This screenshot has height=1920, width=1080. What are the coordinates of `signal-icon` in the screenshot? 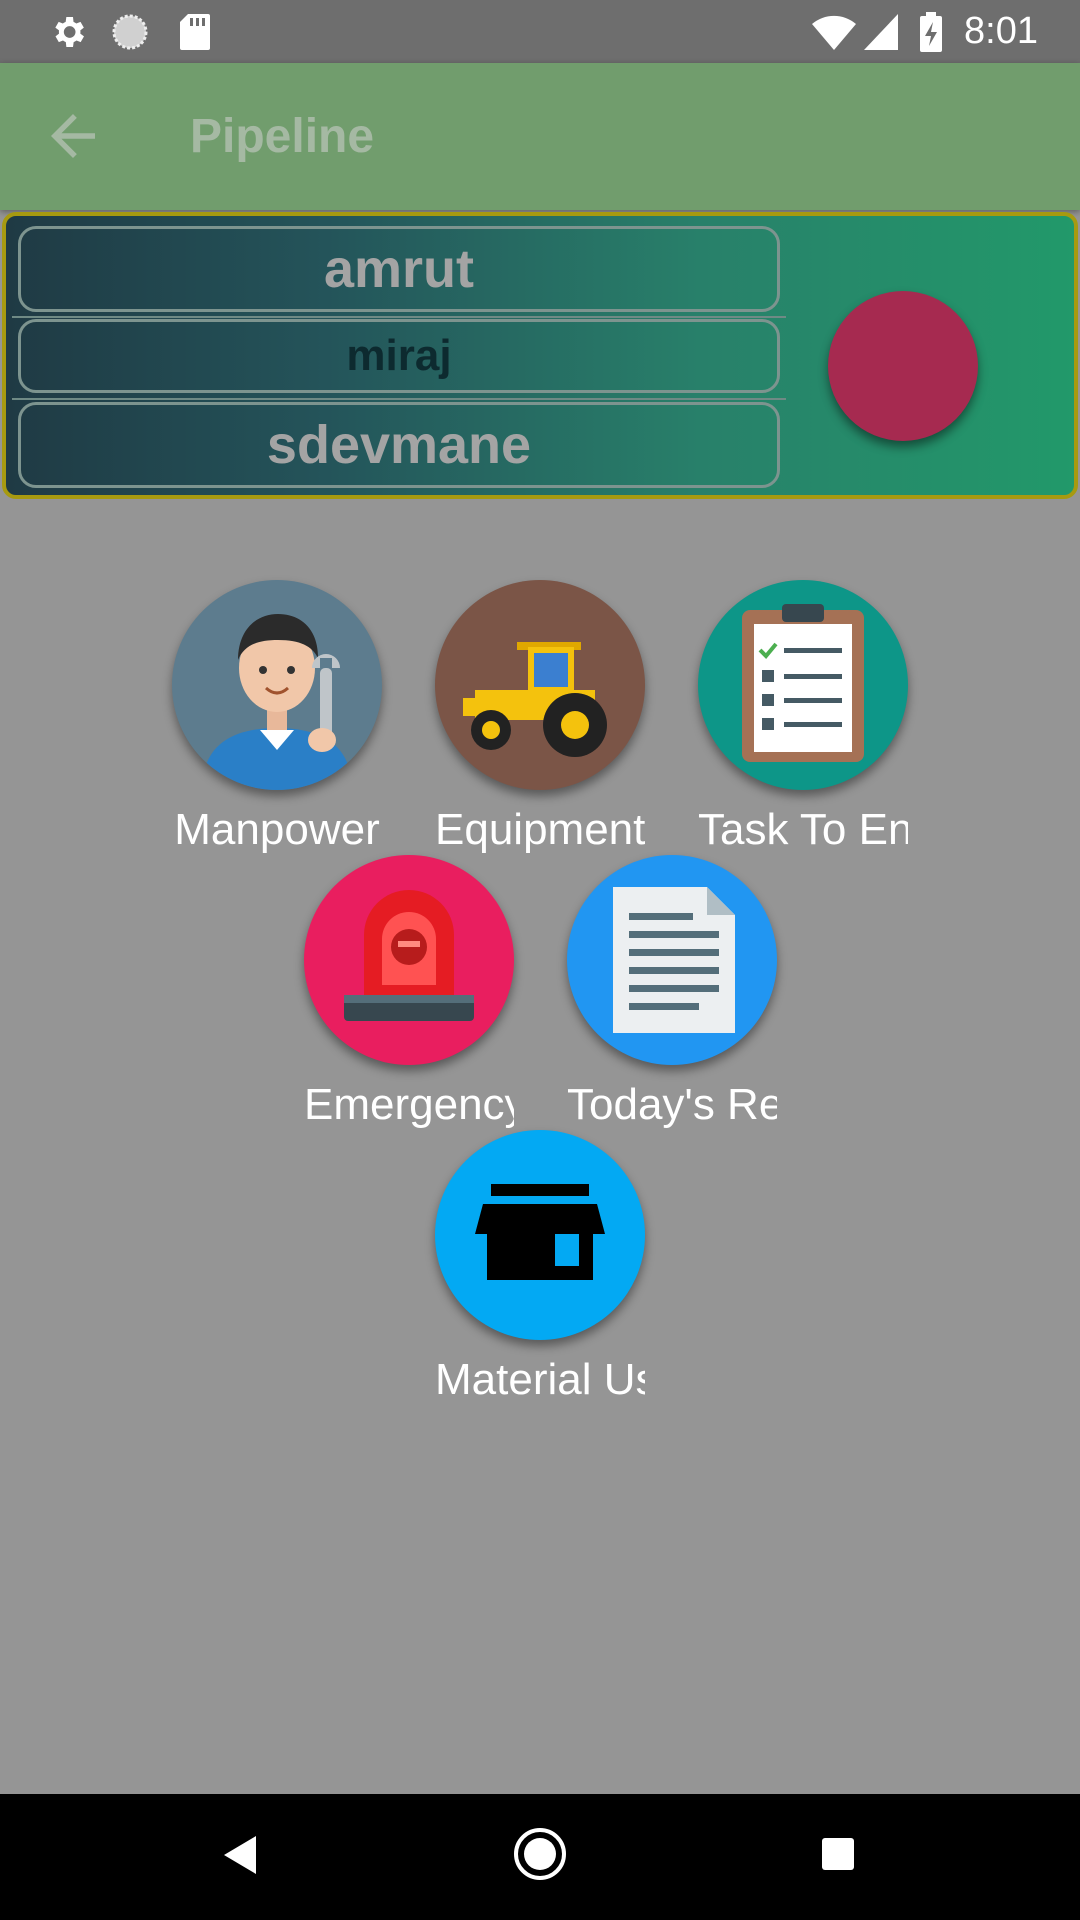 It's located at (881, 32).